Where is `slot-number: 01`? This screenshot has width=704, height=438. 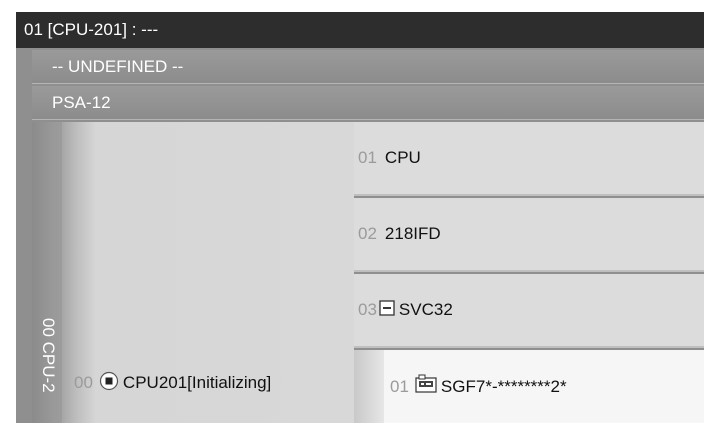 slot-number: 01 is located at coordinates (367, 157).